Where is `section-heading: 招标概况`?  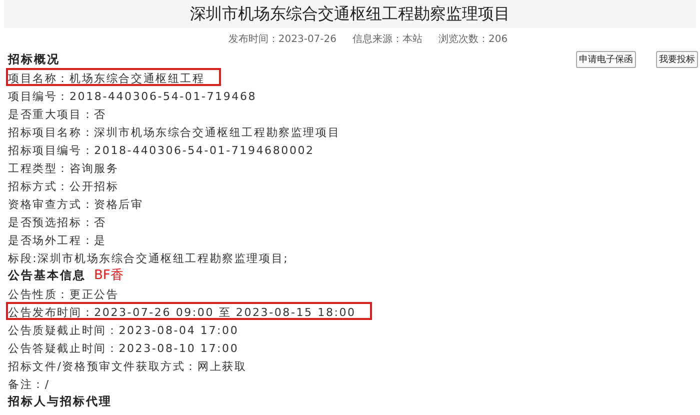
section-heading: 招标概况 is located at coordinates (34, 59).